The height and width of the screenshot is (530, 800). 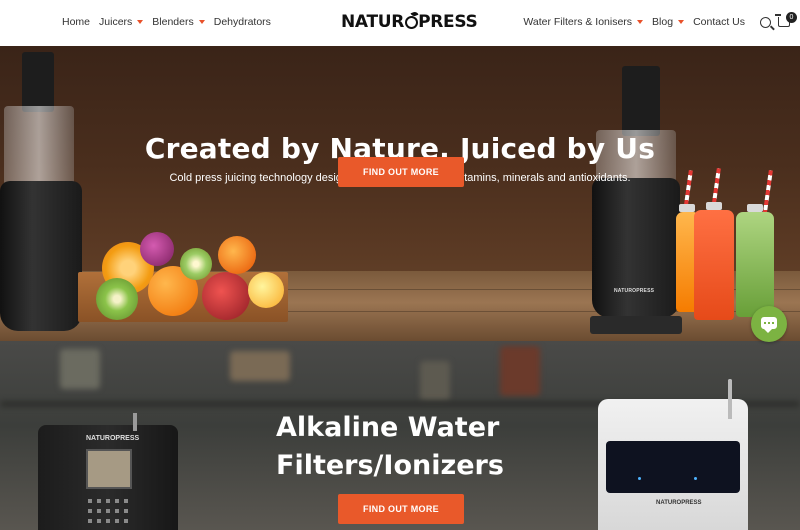 I want to click on search-icon, so click(x=765, y=22).